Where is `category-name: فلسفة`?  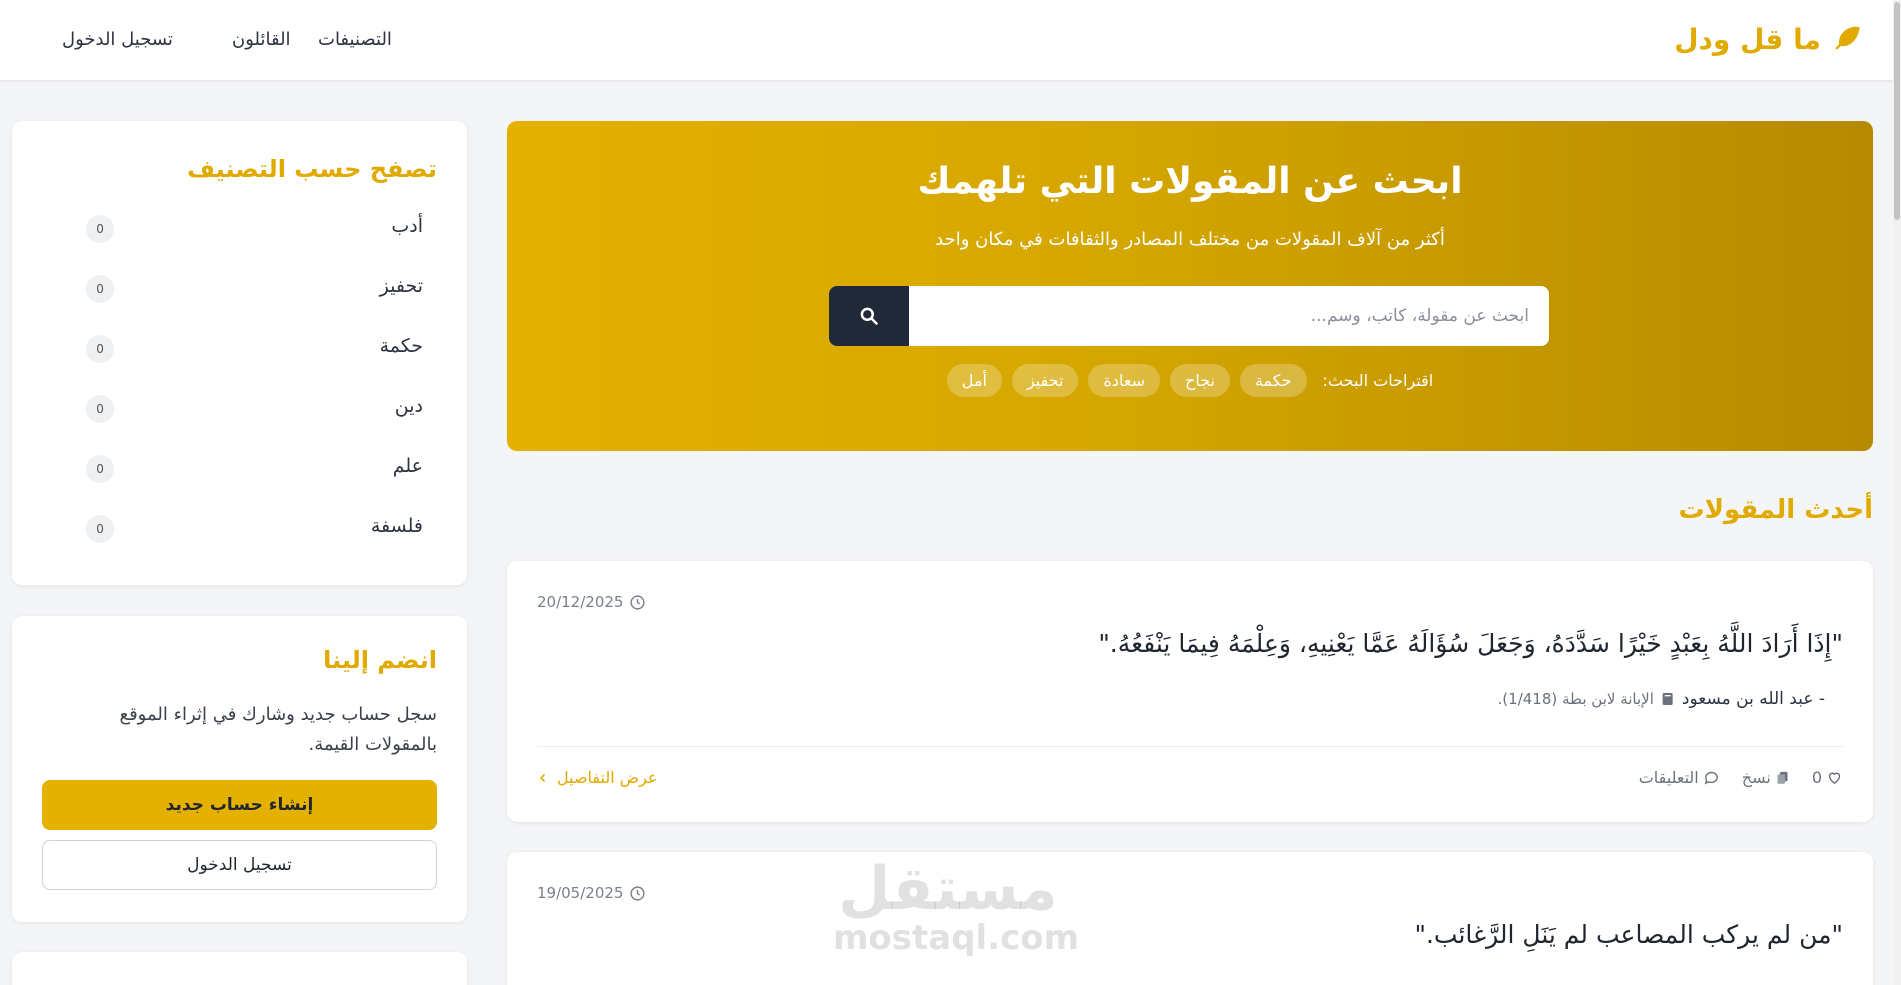 category-name: فلسفة is located at coordinates (396, 526).